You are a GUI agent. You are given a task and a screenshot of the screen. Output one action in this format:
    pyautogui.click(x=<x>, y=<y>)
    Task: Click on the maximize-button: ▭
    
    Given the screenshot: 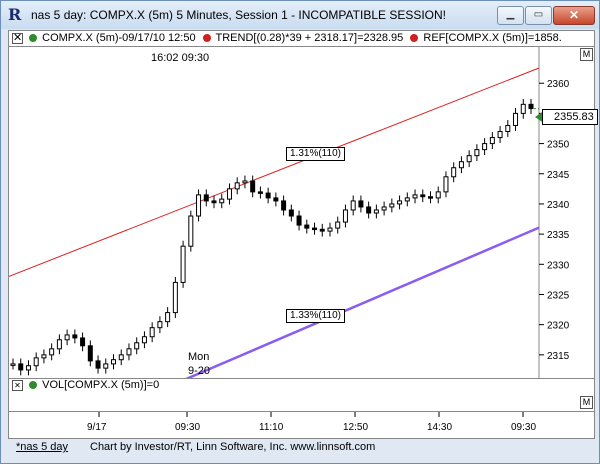 What is the action you would take?
    pyautogui.click(x=538, y=15)
    